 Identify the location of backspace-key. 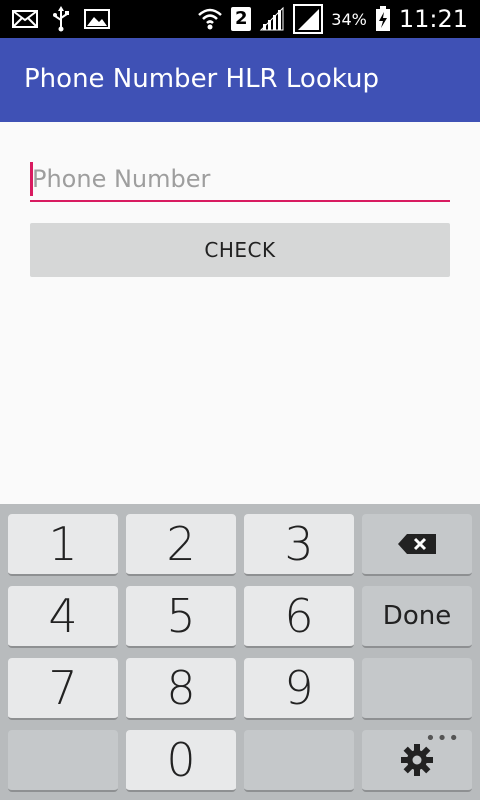
(417, 545).